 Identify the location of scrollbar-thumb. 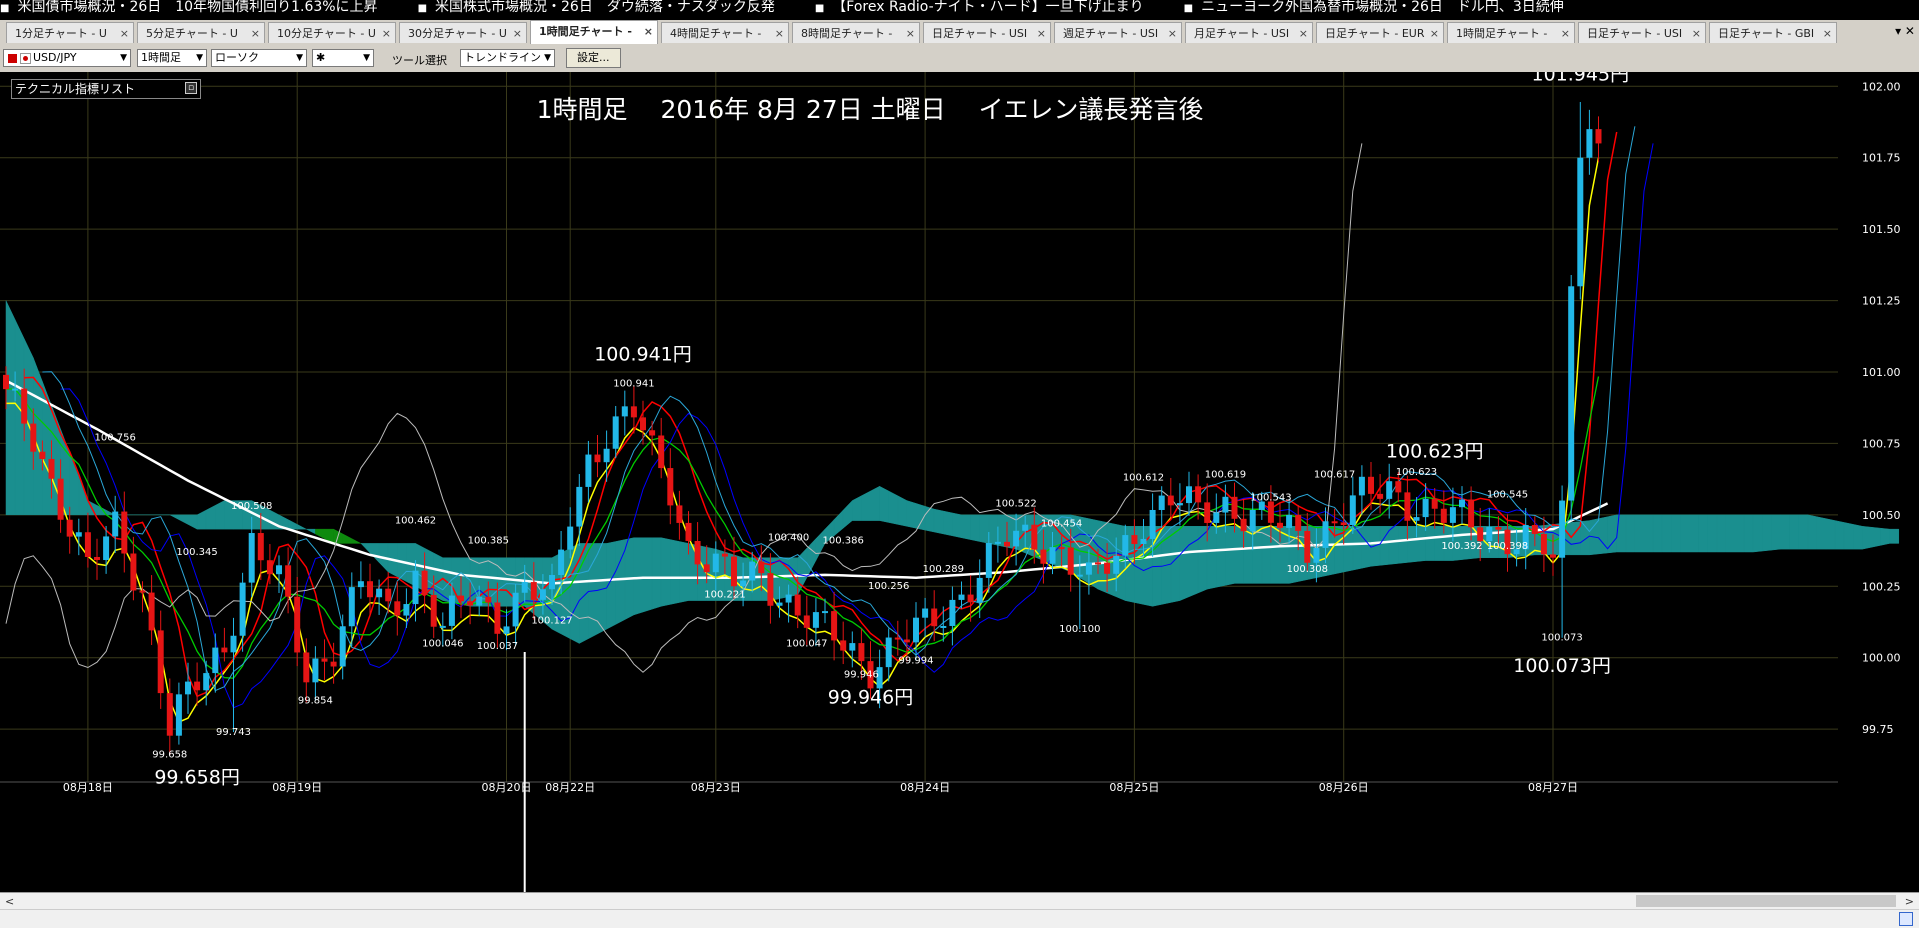
(1766, 901).